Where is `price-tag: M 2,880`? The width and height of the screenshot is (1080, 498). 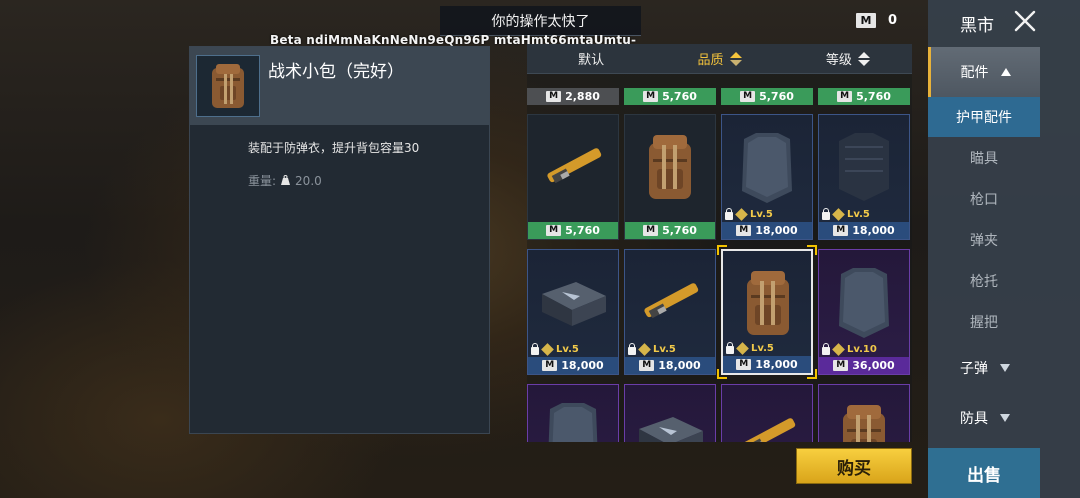
price-tag: M 2,880 is located at coordinates (573, 96).